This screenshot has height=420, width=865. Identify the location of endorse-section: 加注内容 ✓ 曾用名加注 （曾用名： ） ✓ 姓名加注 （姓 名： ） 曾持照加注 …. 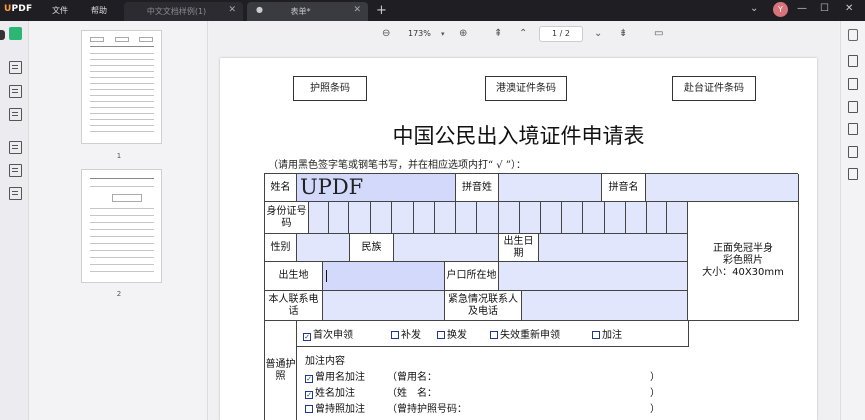
(548, 383).